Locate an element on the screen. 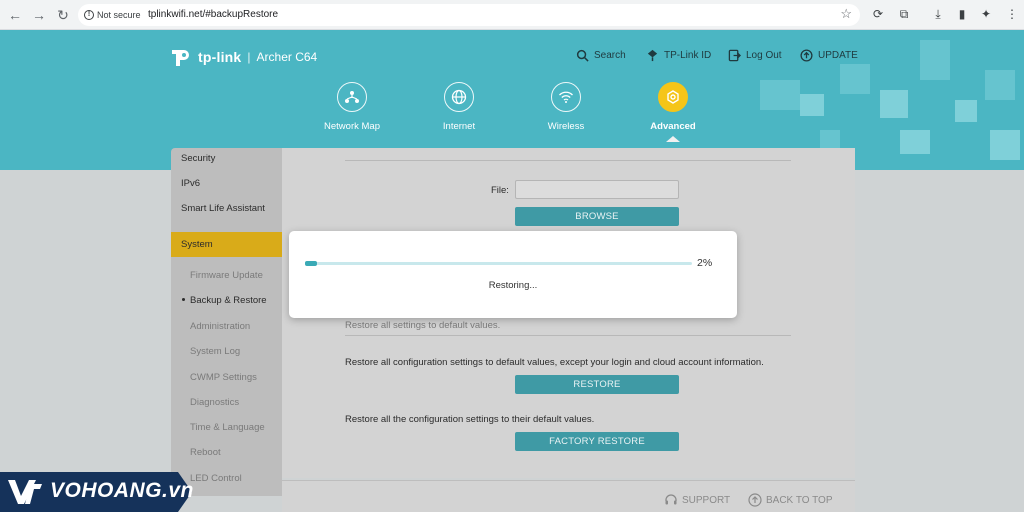 Image resolution: width=1024 pixels, height=512 pixels. logout-link: Log Out is located at coordinates (755, 55).